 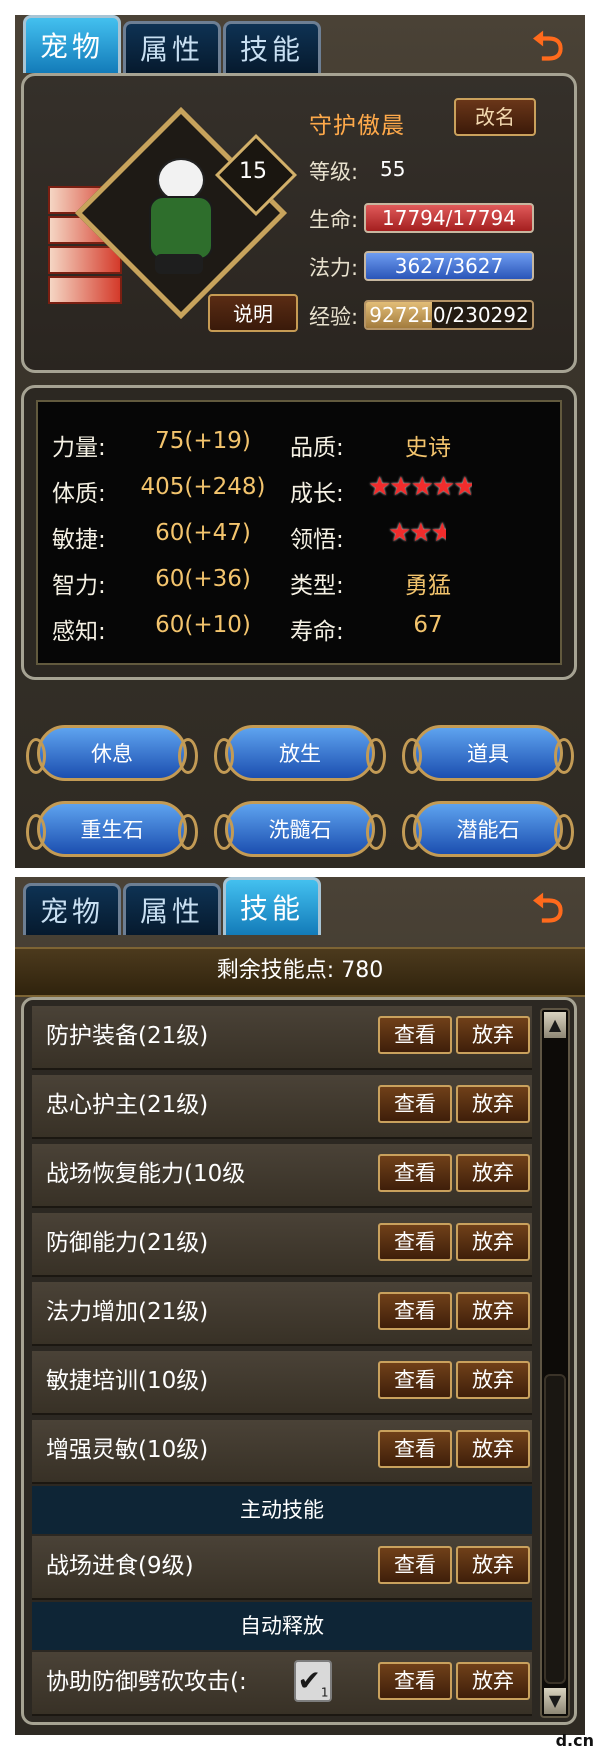 What do you see at coordinates (203, 487) in the screenshot?
I see `stat-value: 405(+248)` at bounding box center [203, 487].